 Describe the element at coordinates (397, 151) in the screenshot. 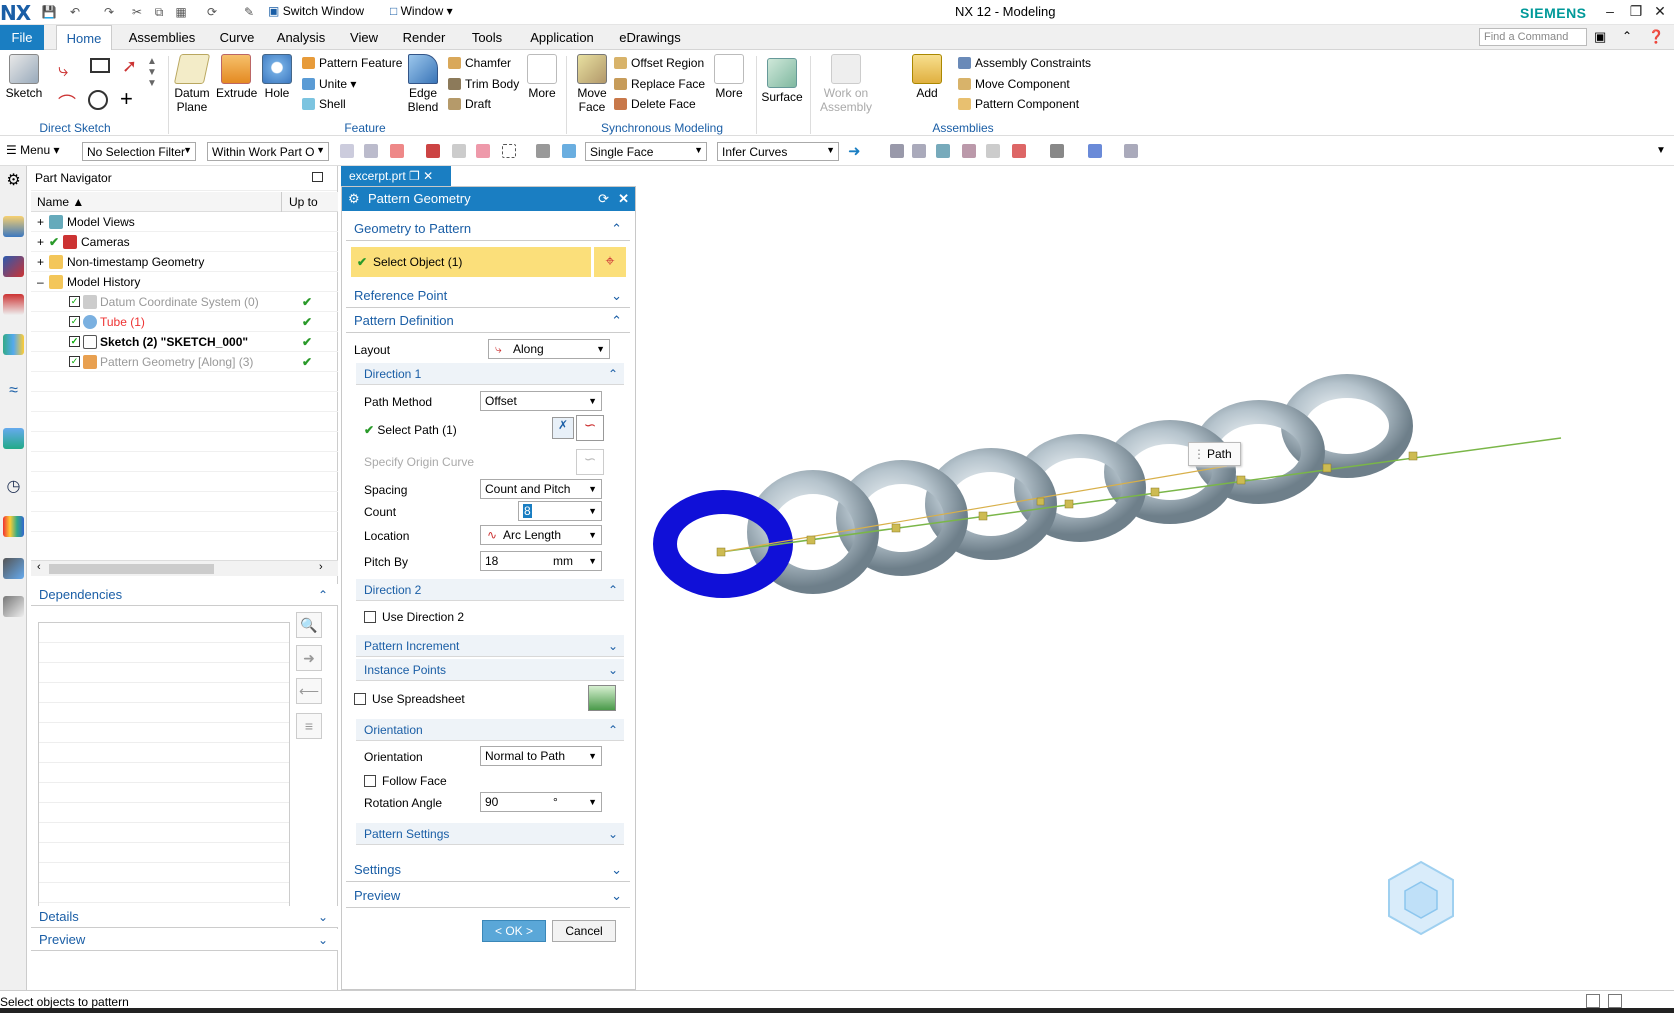

I see `snap-point-icon` at that location.